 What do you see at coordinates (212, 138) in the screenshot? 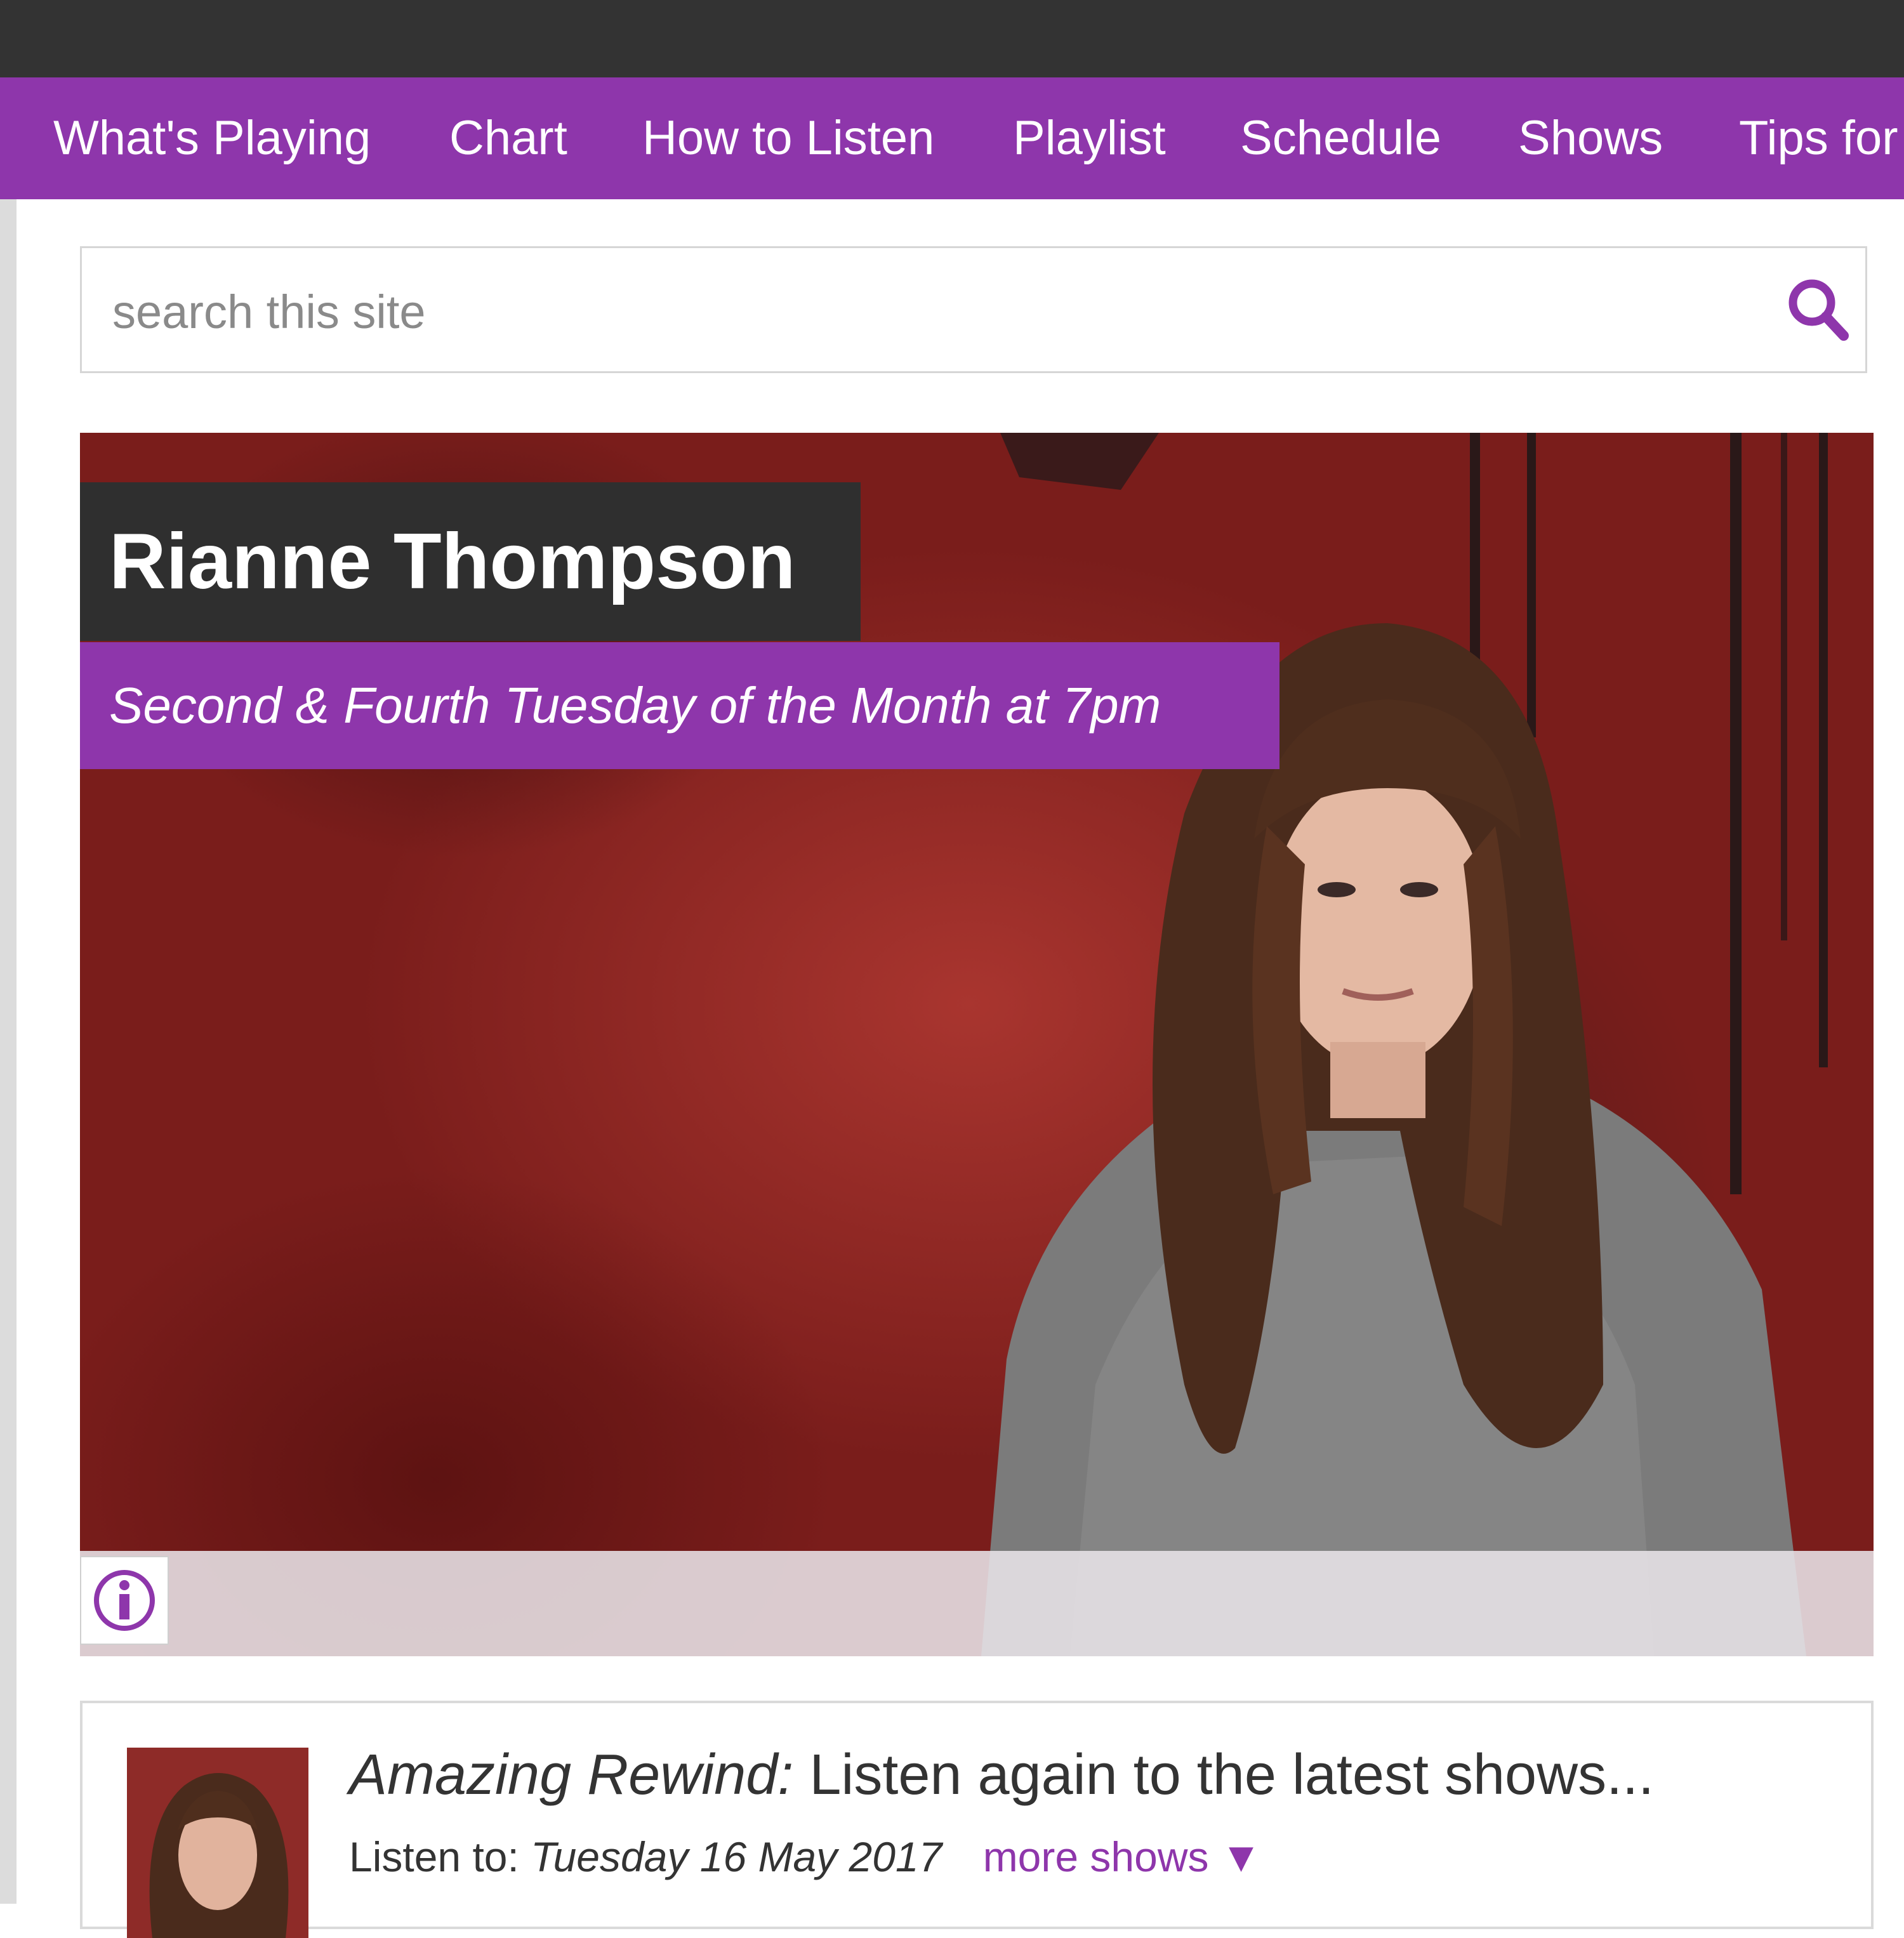
I see `nav-whats-playing: What's Playing` at bounding box center [212, 138].